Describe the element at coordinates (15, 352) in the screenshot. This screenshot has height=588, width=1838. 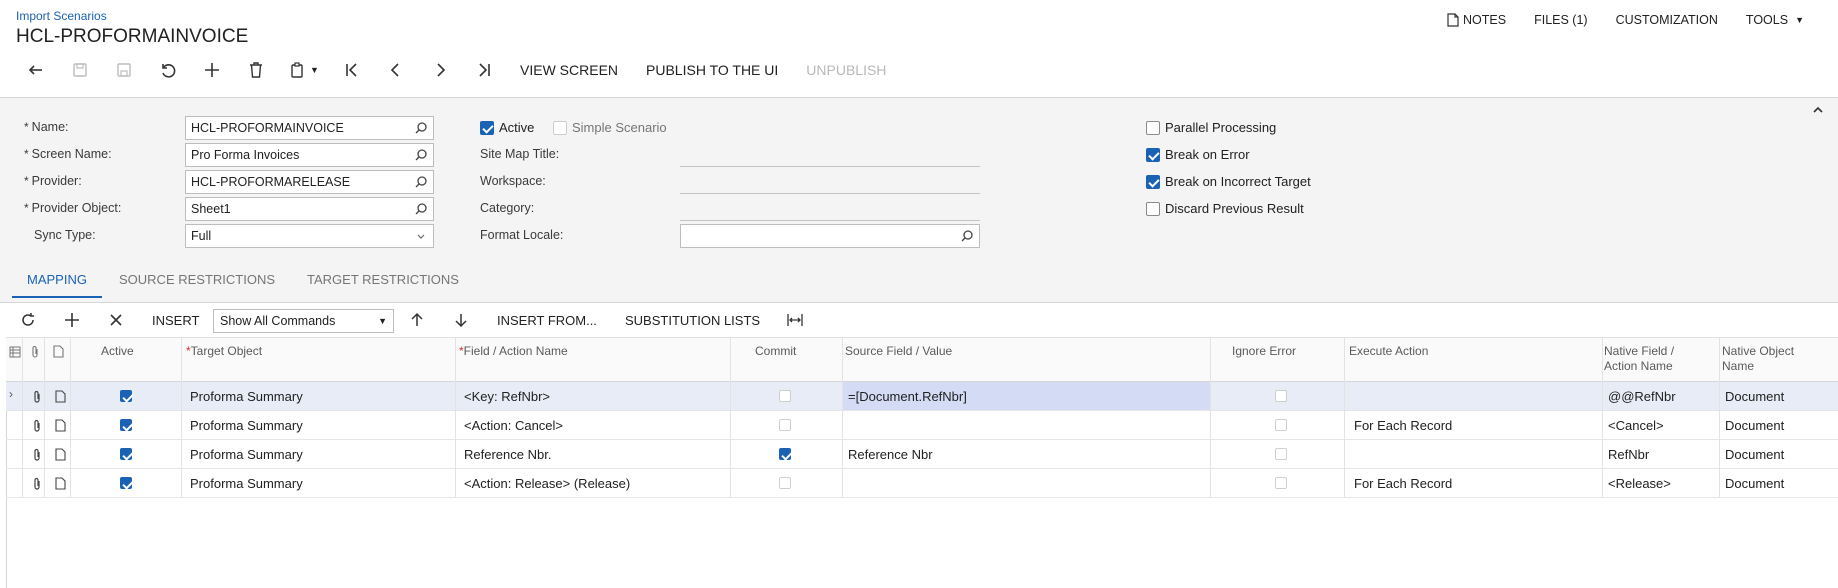
I see `grid-settings-icon` at that location.